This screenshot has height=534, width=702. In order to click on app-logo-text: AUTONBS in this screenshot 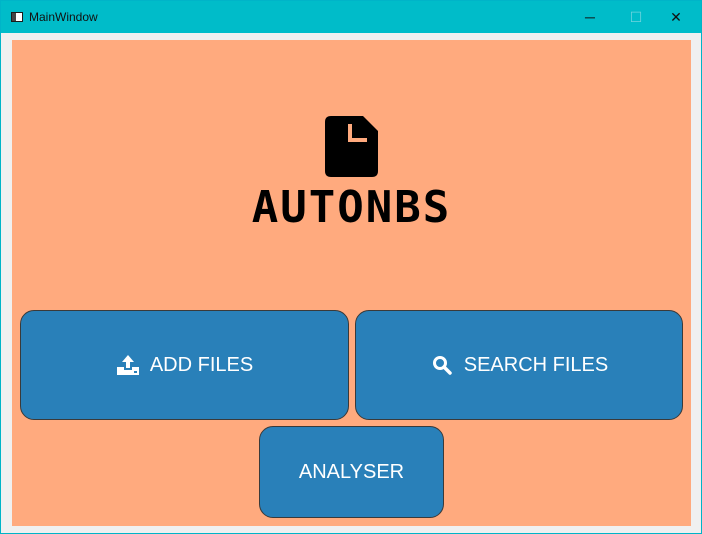, I will do `click(351, 207)`.